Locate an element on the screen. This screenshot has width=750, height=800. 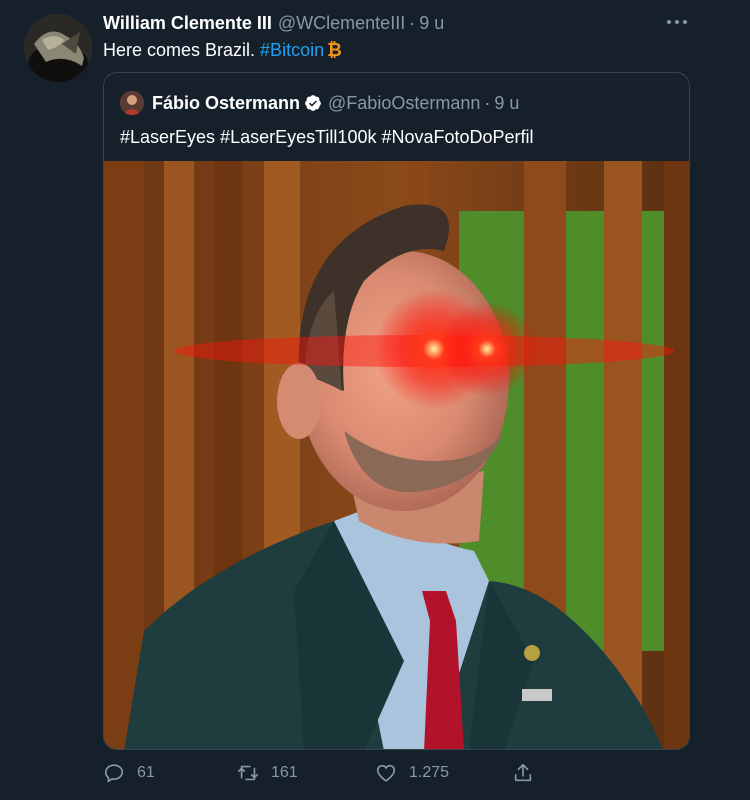
author-name: William Clemente III is located at coordinates (187, 23).